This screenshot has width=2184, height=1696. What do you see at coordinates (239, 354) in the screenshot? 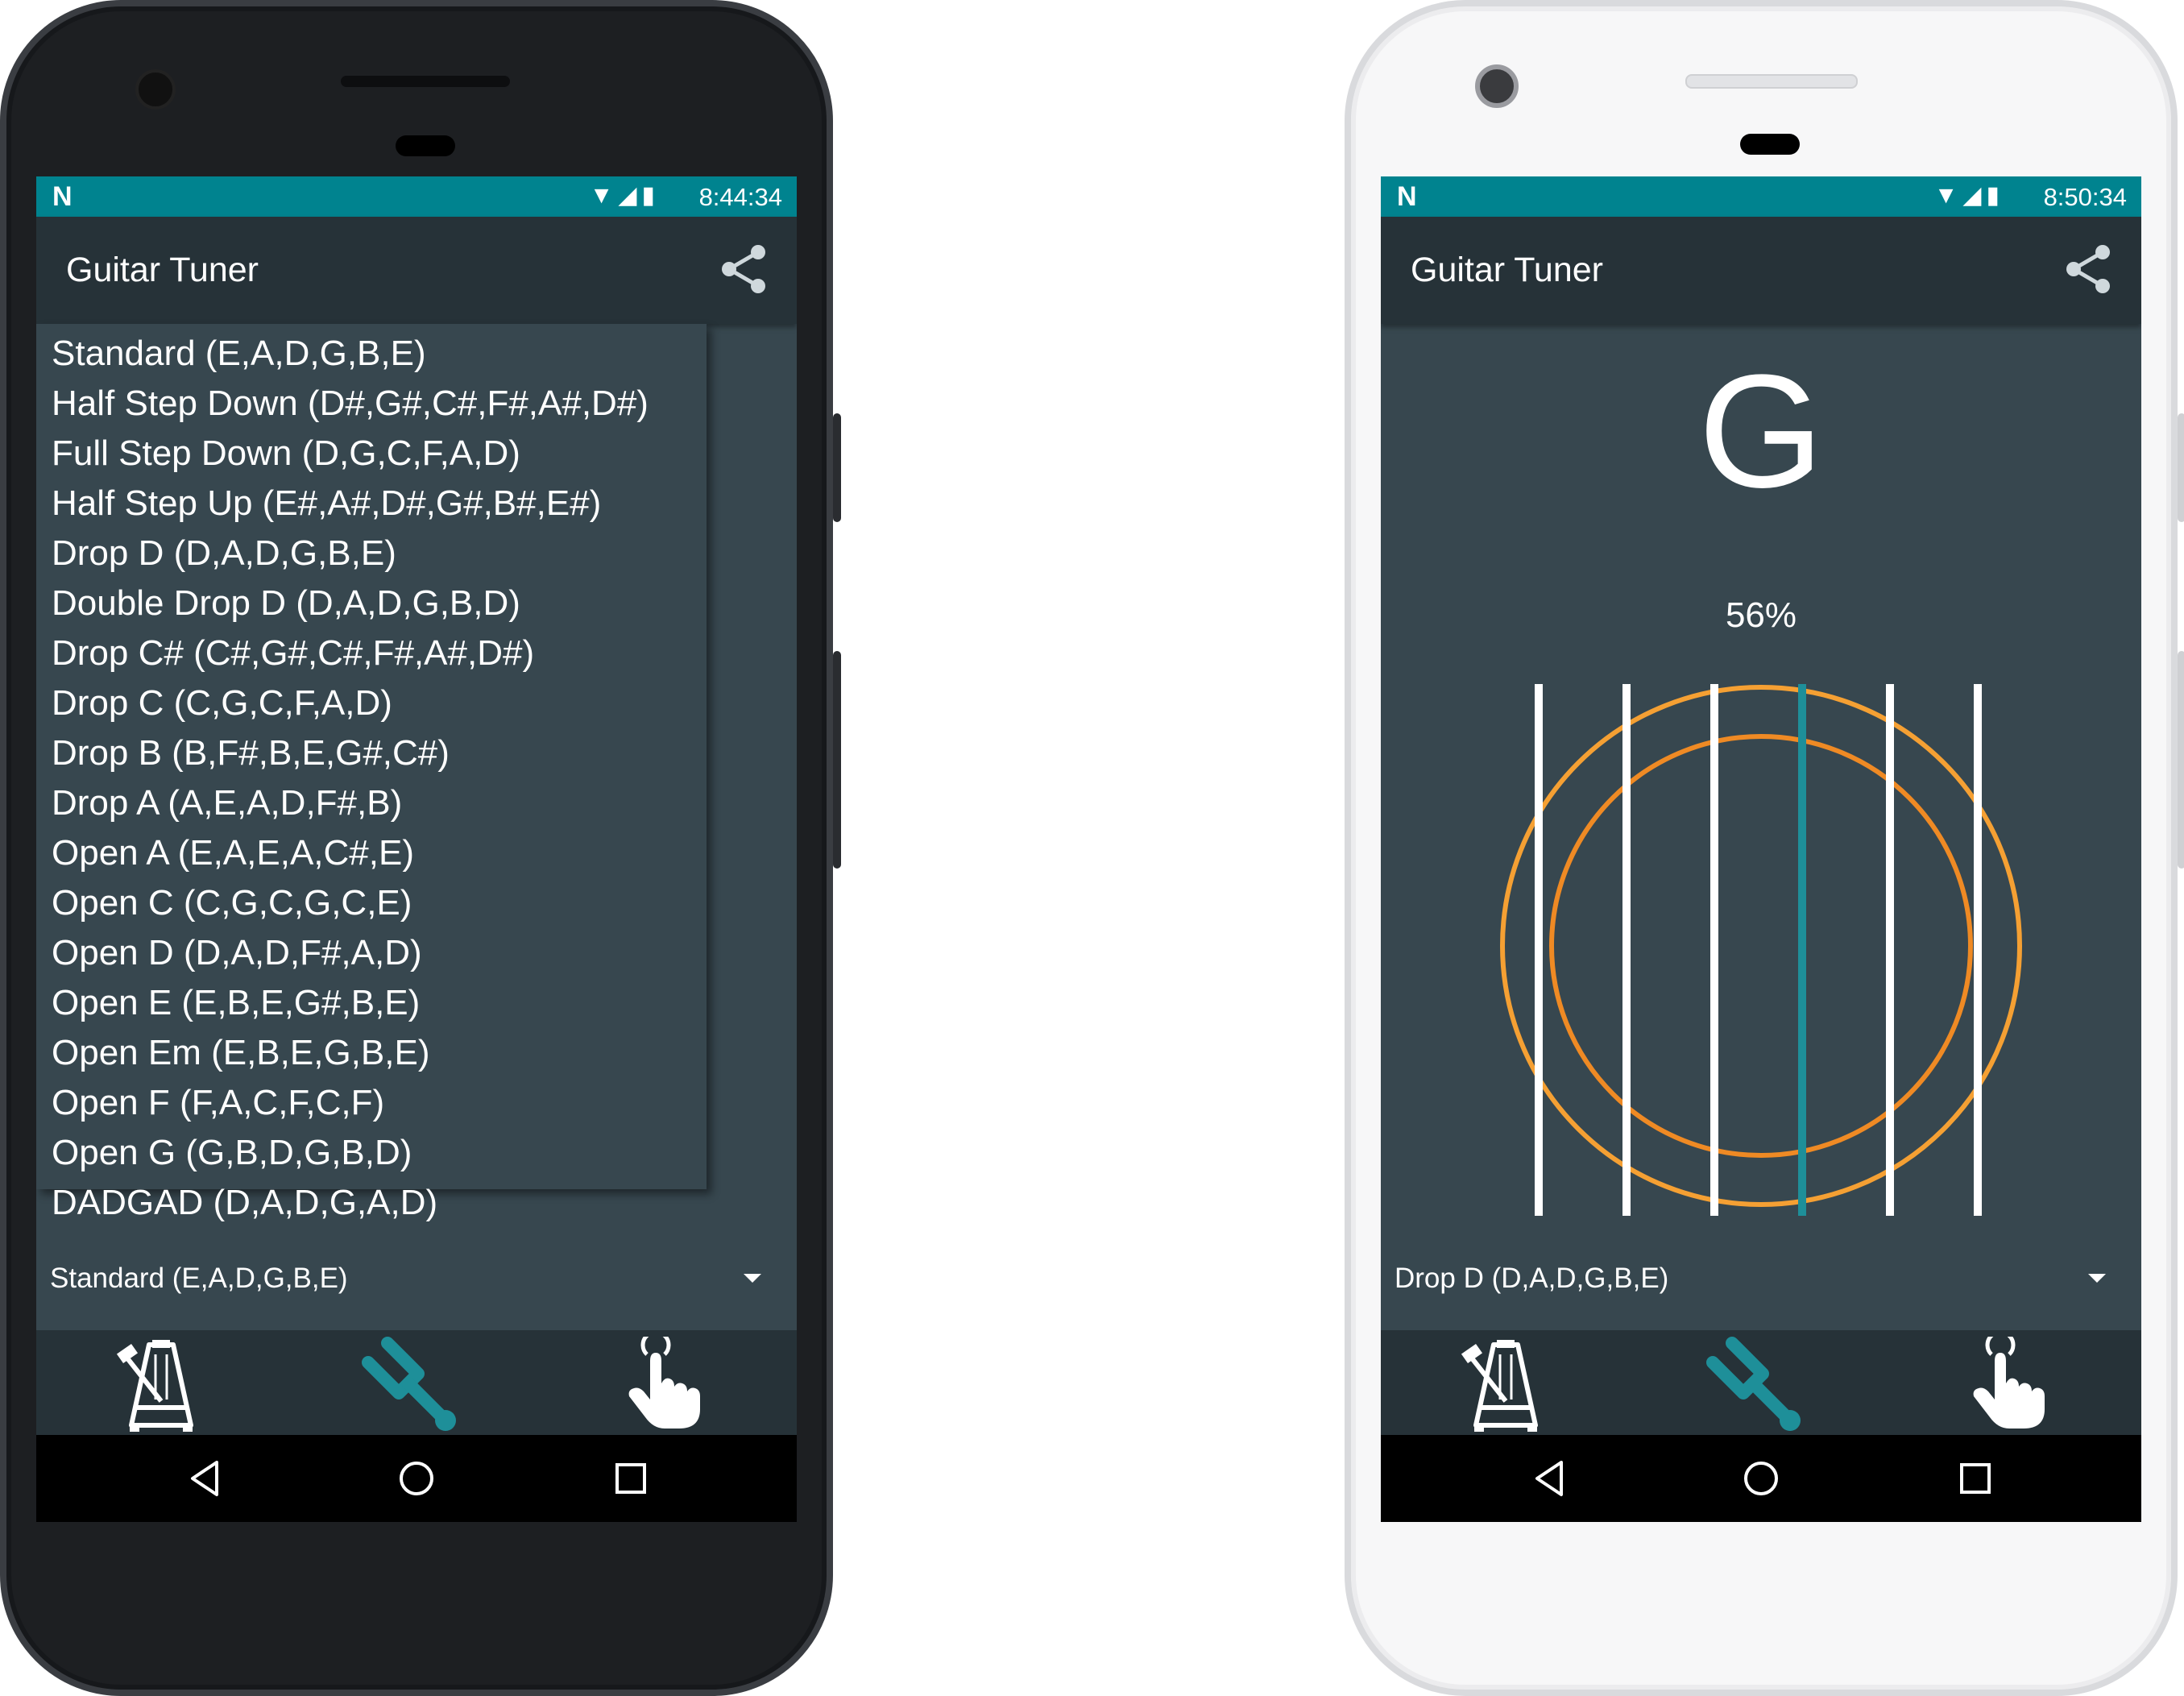
I see `tuning-option: Standard (E,A,D,G,B,E)` at bounding box center [239, 354].